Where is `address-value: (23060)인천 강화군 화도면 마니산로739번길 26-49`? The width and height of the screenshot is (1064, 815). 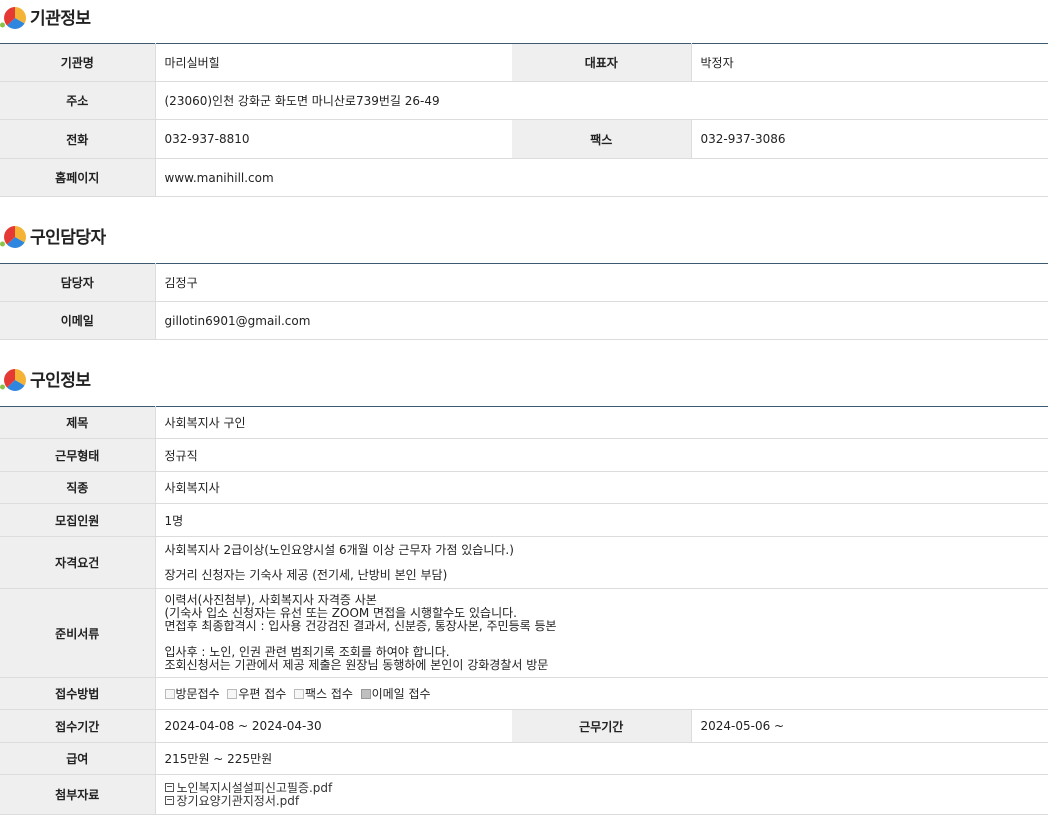
address-value: (23060)인천 강화군 화도면 마니산로739번길 26-49 is located at coordinates (601, 100).